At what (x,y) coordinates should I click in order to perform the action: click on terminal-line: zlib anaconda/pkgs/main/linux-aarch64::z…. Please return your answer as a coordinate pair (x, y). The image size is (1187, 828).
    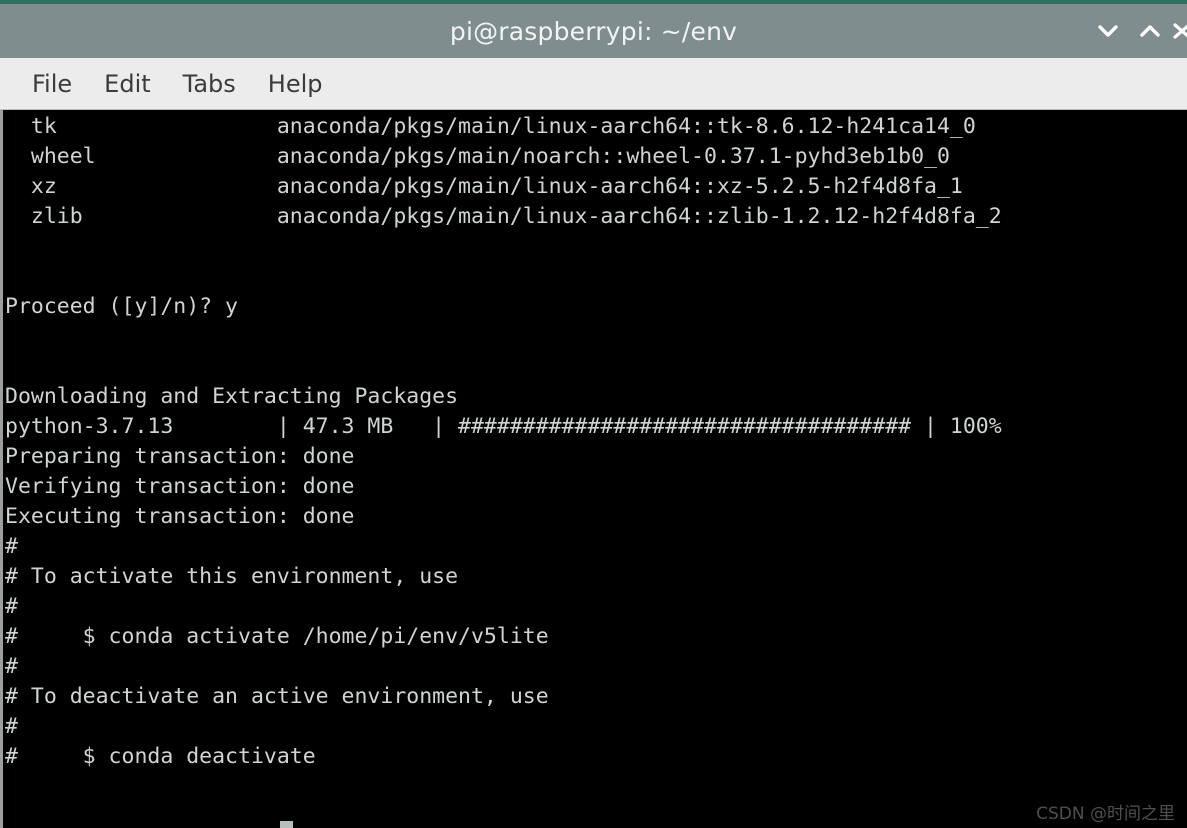
    Looking at the image, I should click on (503, 216).